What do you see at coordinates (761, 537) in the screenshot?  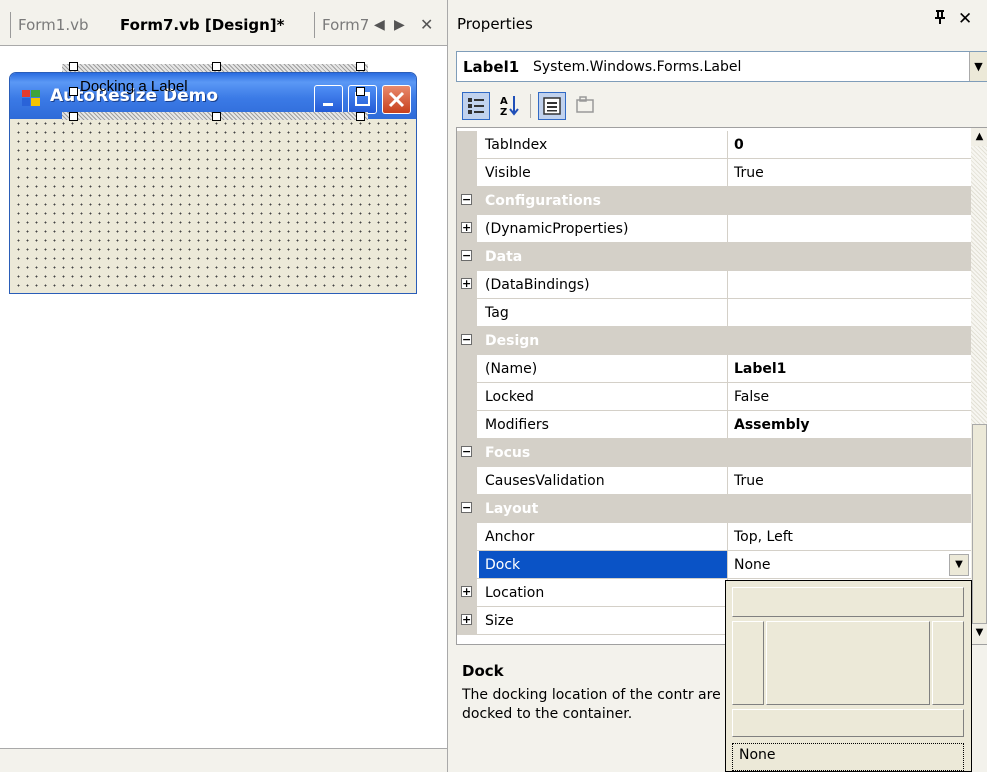 I see `property-value: Top, Left` at bounding box center [761, 537].